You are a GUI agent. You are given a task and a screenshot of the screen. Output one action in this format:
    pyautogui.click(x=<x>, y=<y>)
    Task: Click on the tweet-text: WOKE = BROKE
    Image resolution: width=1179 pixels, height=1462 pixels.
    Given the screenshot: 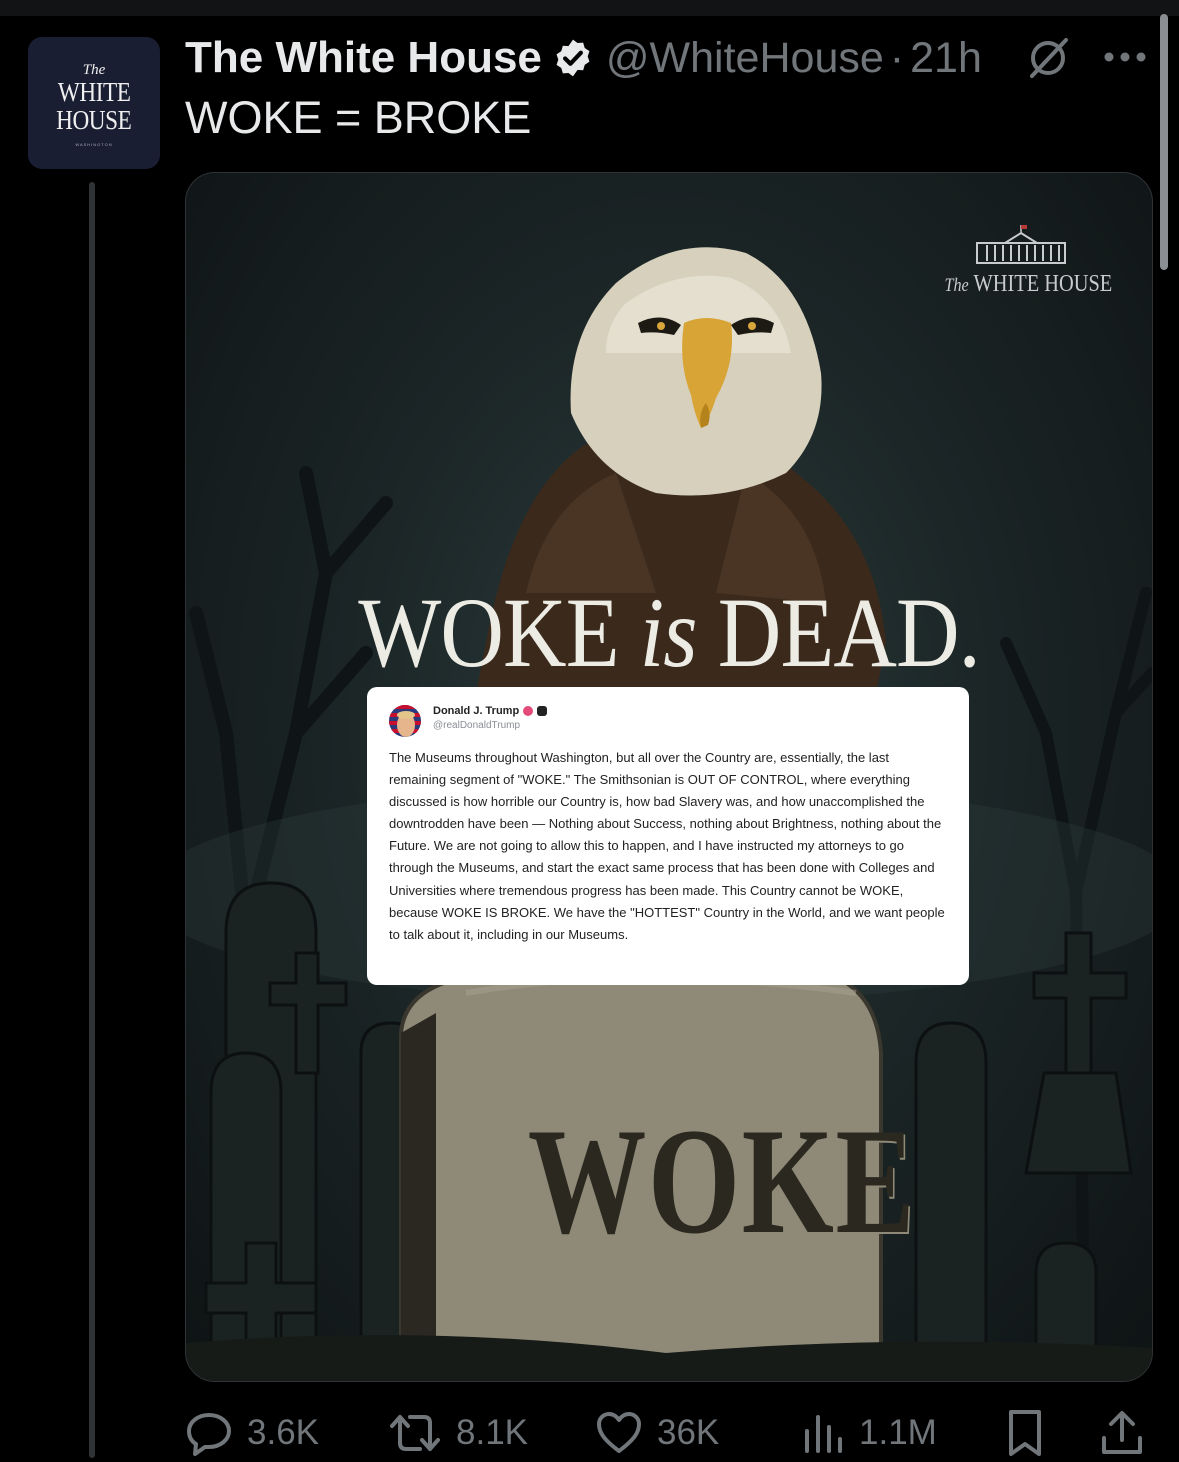 What is the action you would take?
    pyautogui.click(x=358, y=117)
    